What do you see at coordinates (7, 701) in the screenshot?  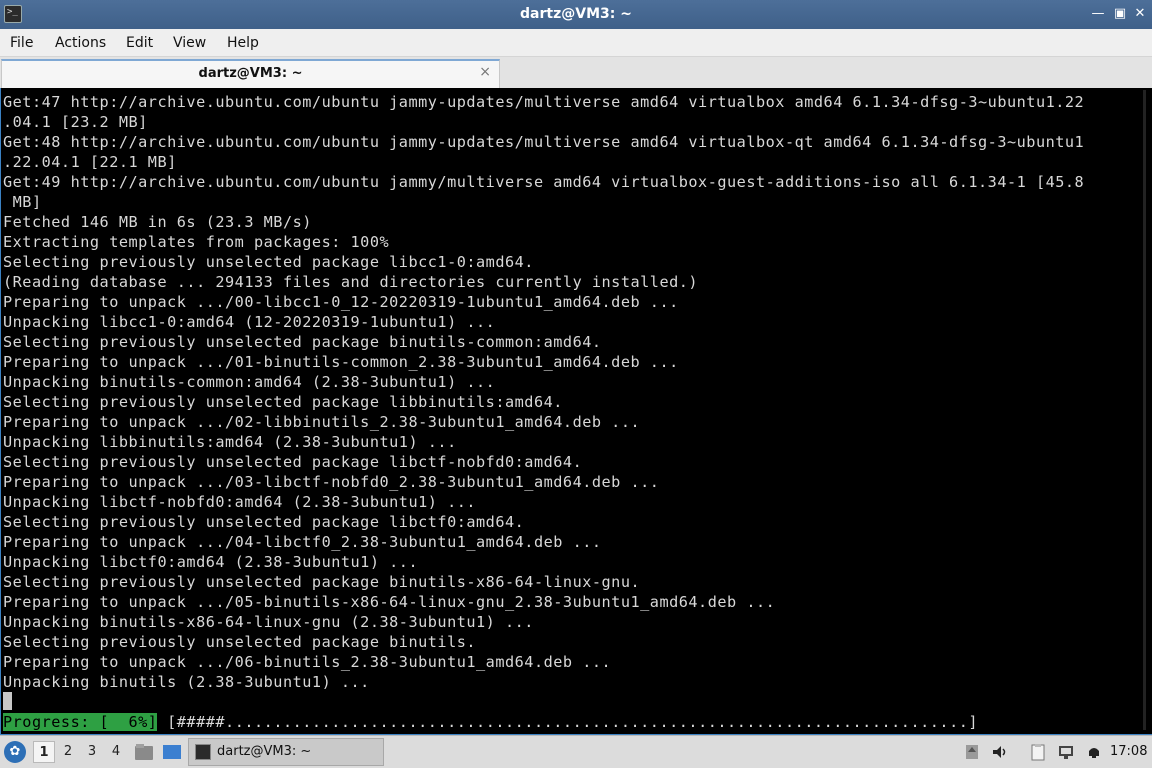 I see `text-cursor` at bounding box center [7, 701].